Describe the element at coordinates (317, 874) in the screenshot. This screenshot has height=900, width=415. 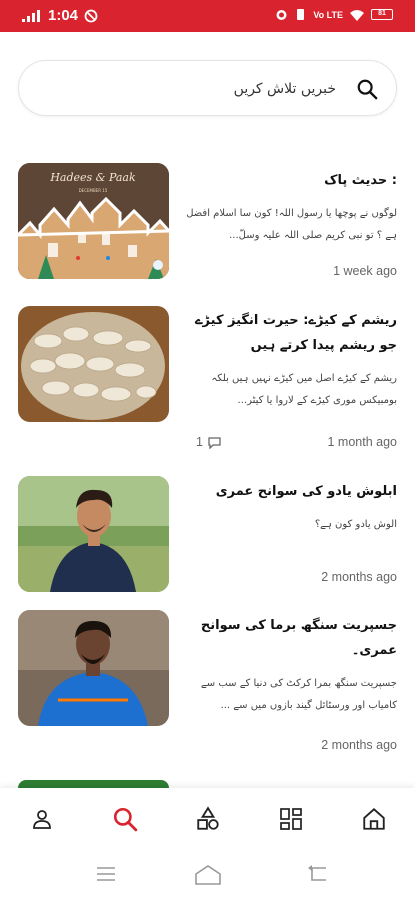
I see `back-icon` at that location.